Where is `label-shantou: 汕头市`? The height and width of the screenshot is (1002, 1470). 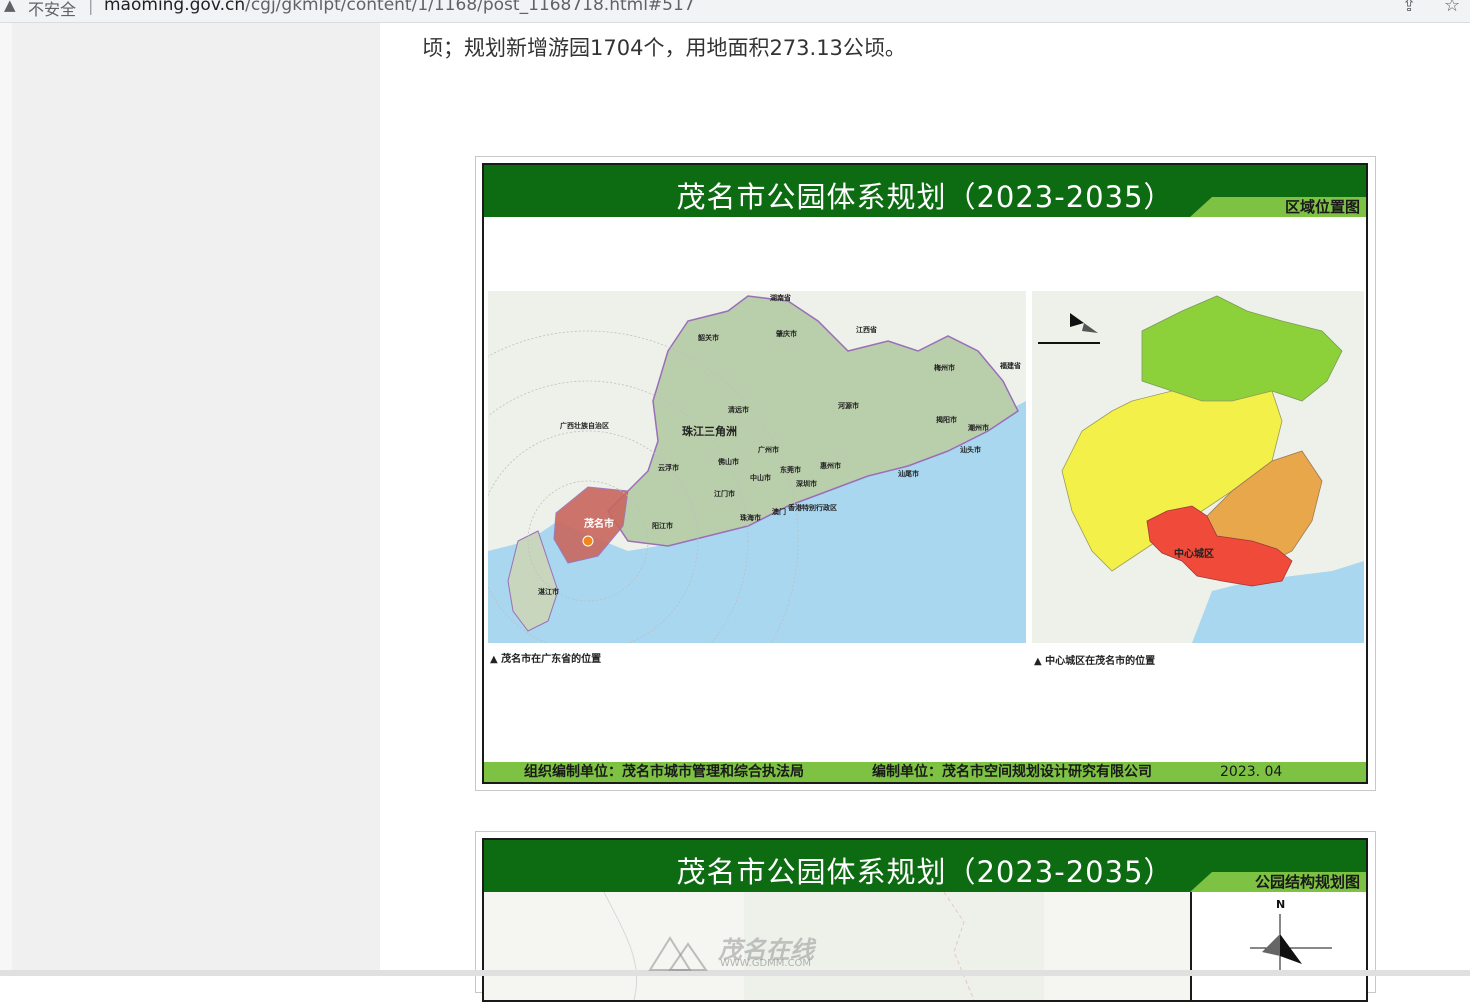
label-shantou: 汕头市 is located at coordinates (970, 450).